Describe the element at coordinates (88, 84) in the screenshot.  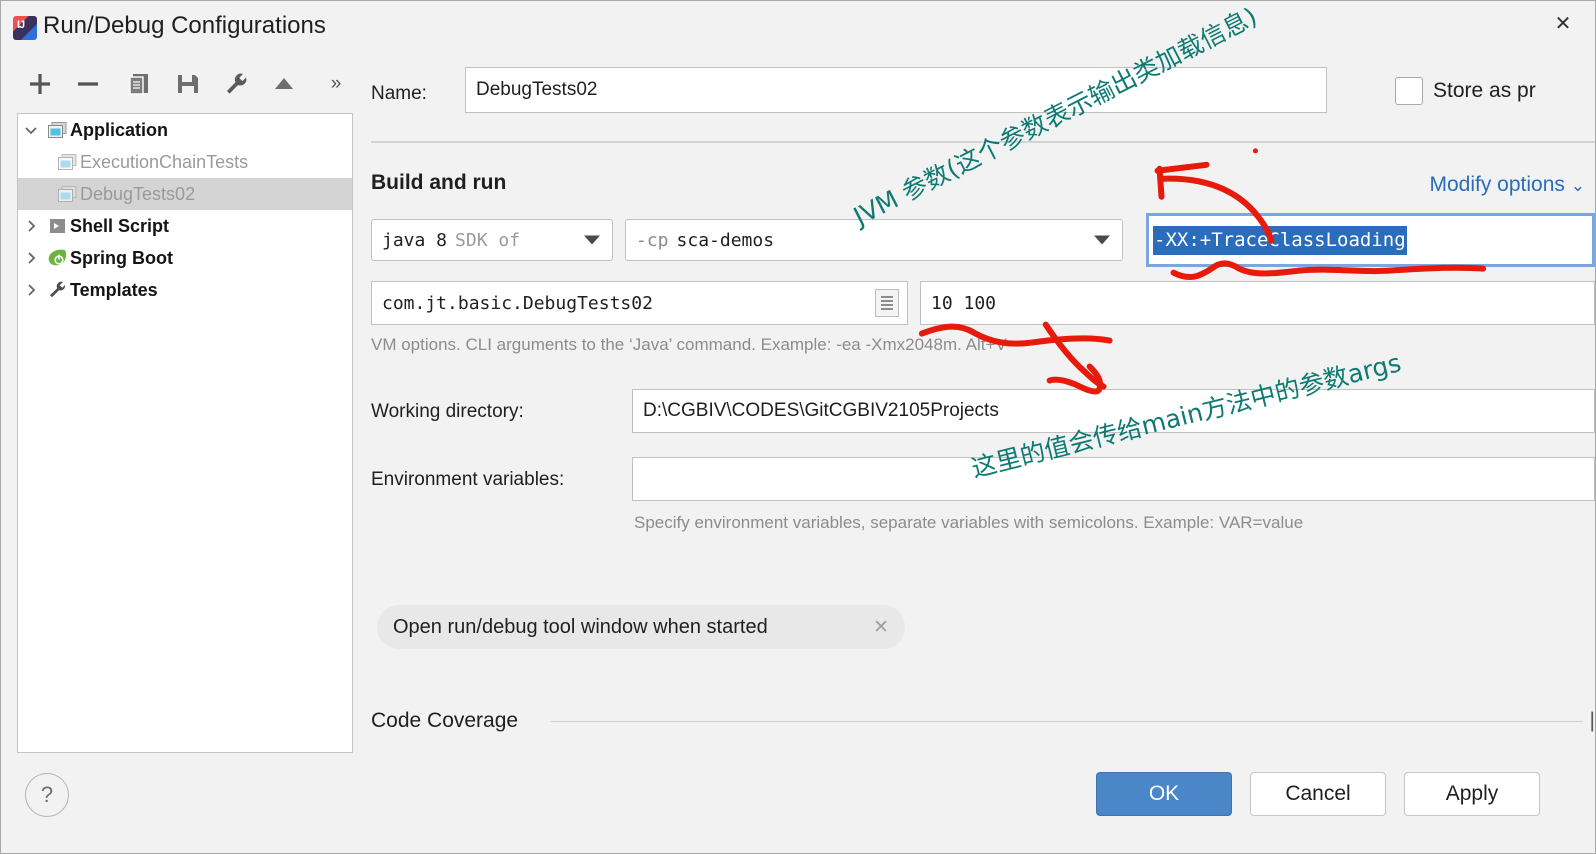
I see `minus-icon` at that location.